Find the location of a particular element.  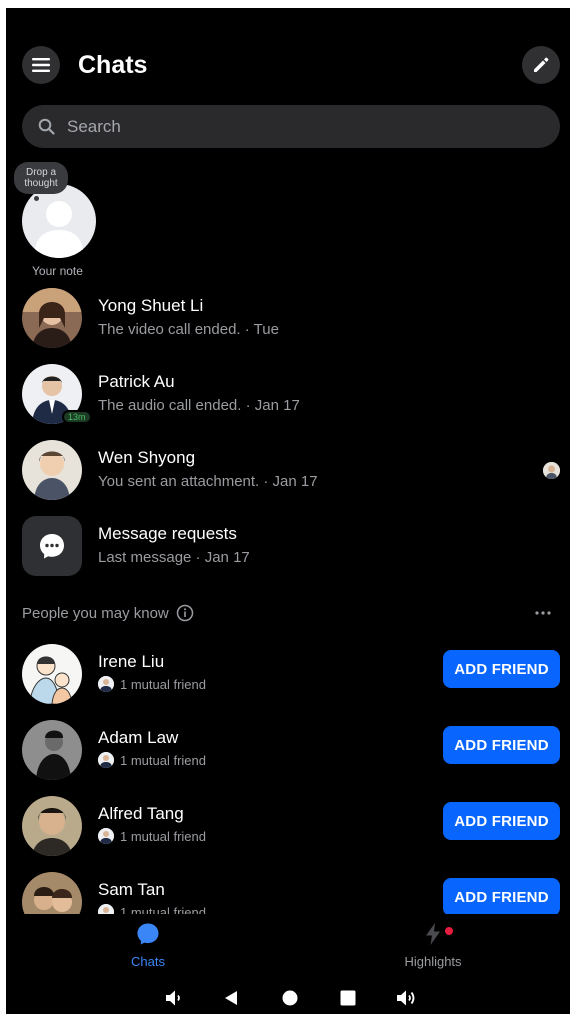

back-button is located at coordinates (231, 998).